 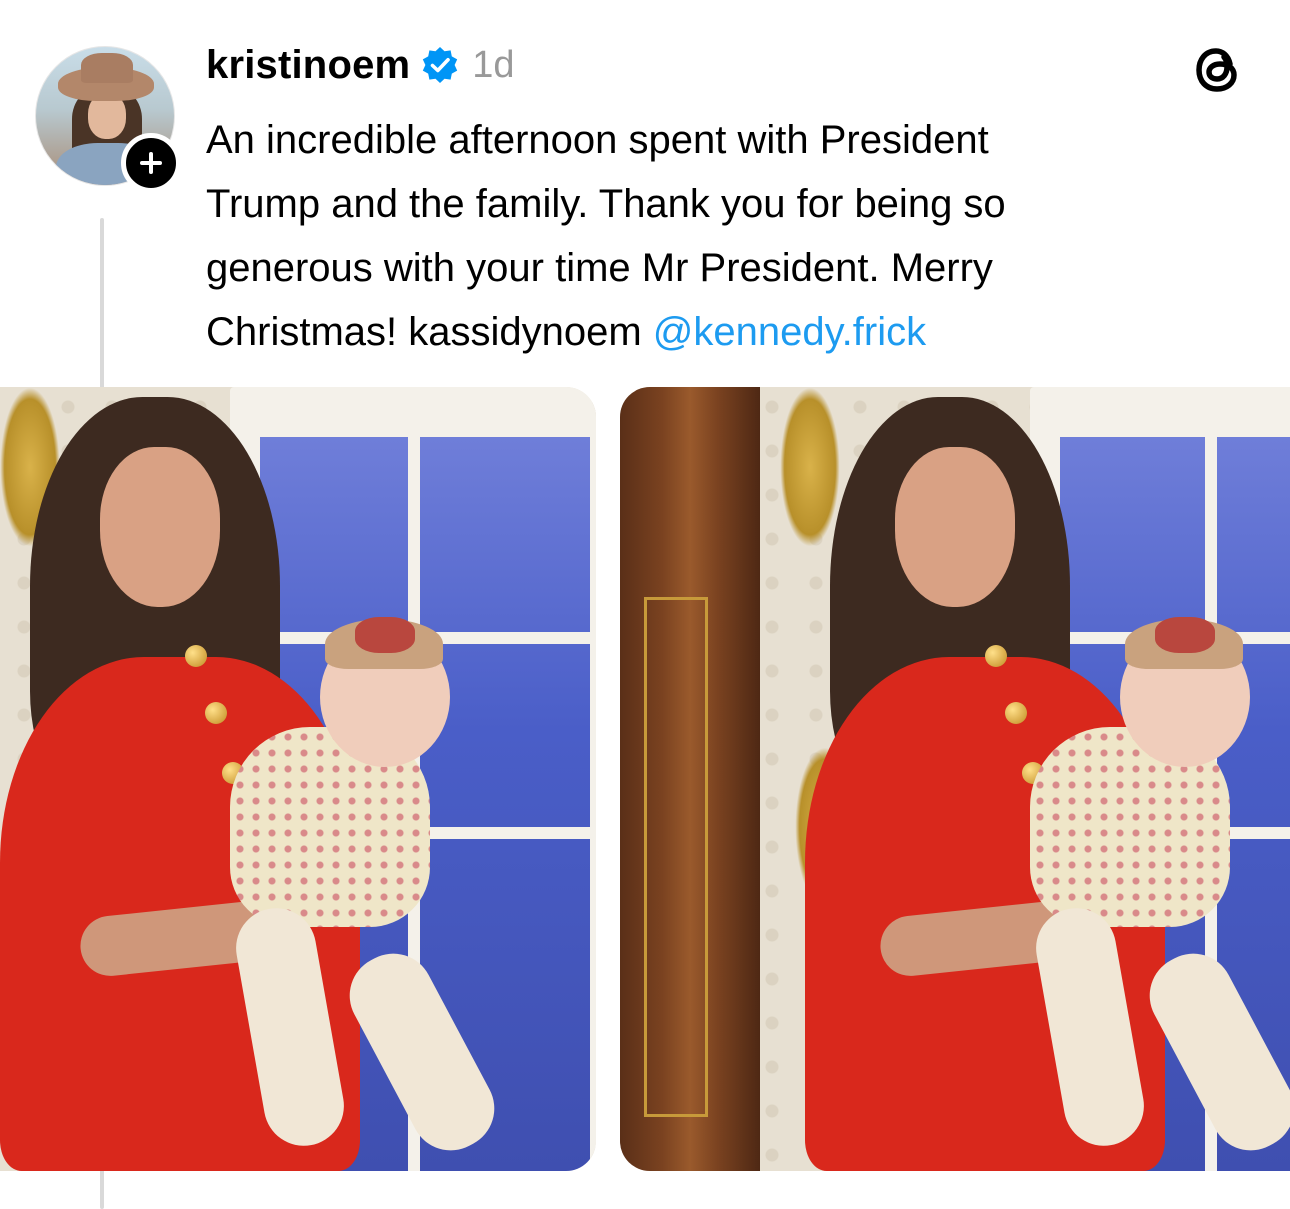 I want to click on post-header: kristinoem 1d, so click(x=360, y=65).